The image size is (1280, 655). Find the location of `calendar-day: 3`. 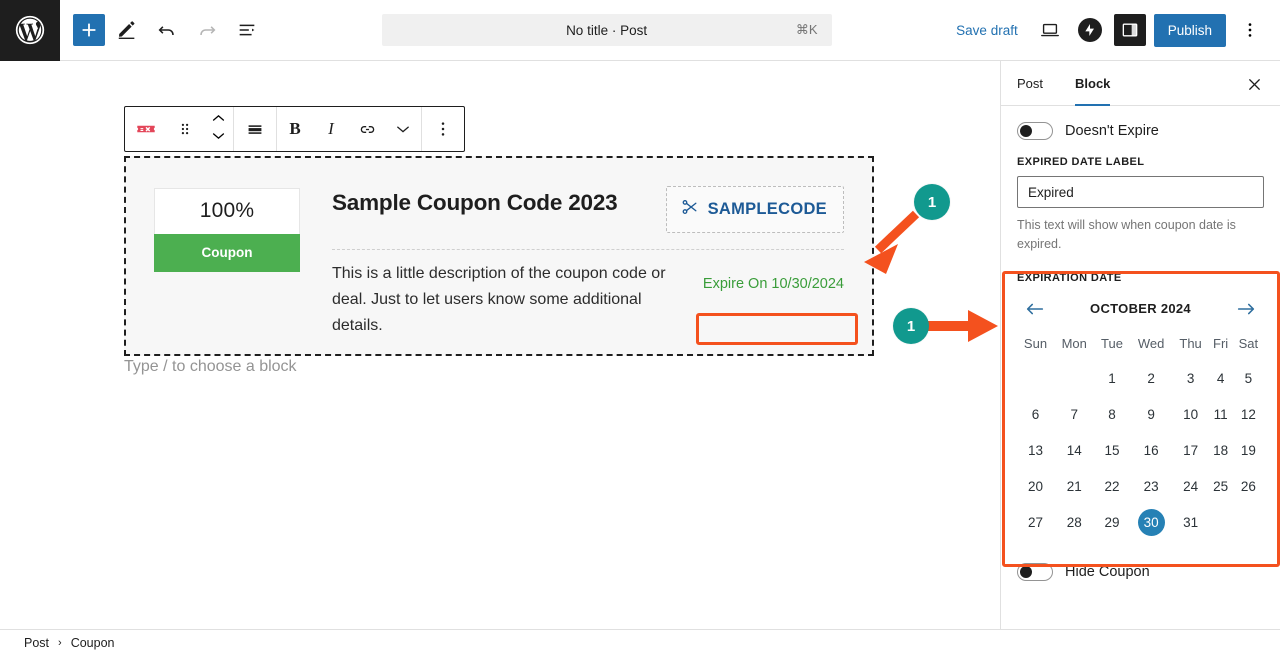

calendar-day: 3 is located at coordinates (1191, 379).